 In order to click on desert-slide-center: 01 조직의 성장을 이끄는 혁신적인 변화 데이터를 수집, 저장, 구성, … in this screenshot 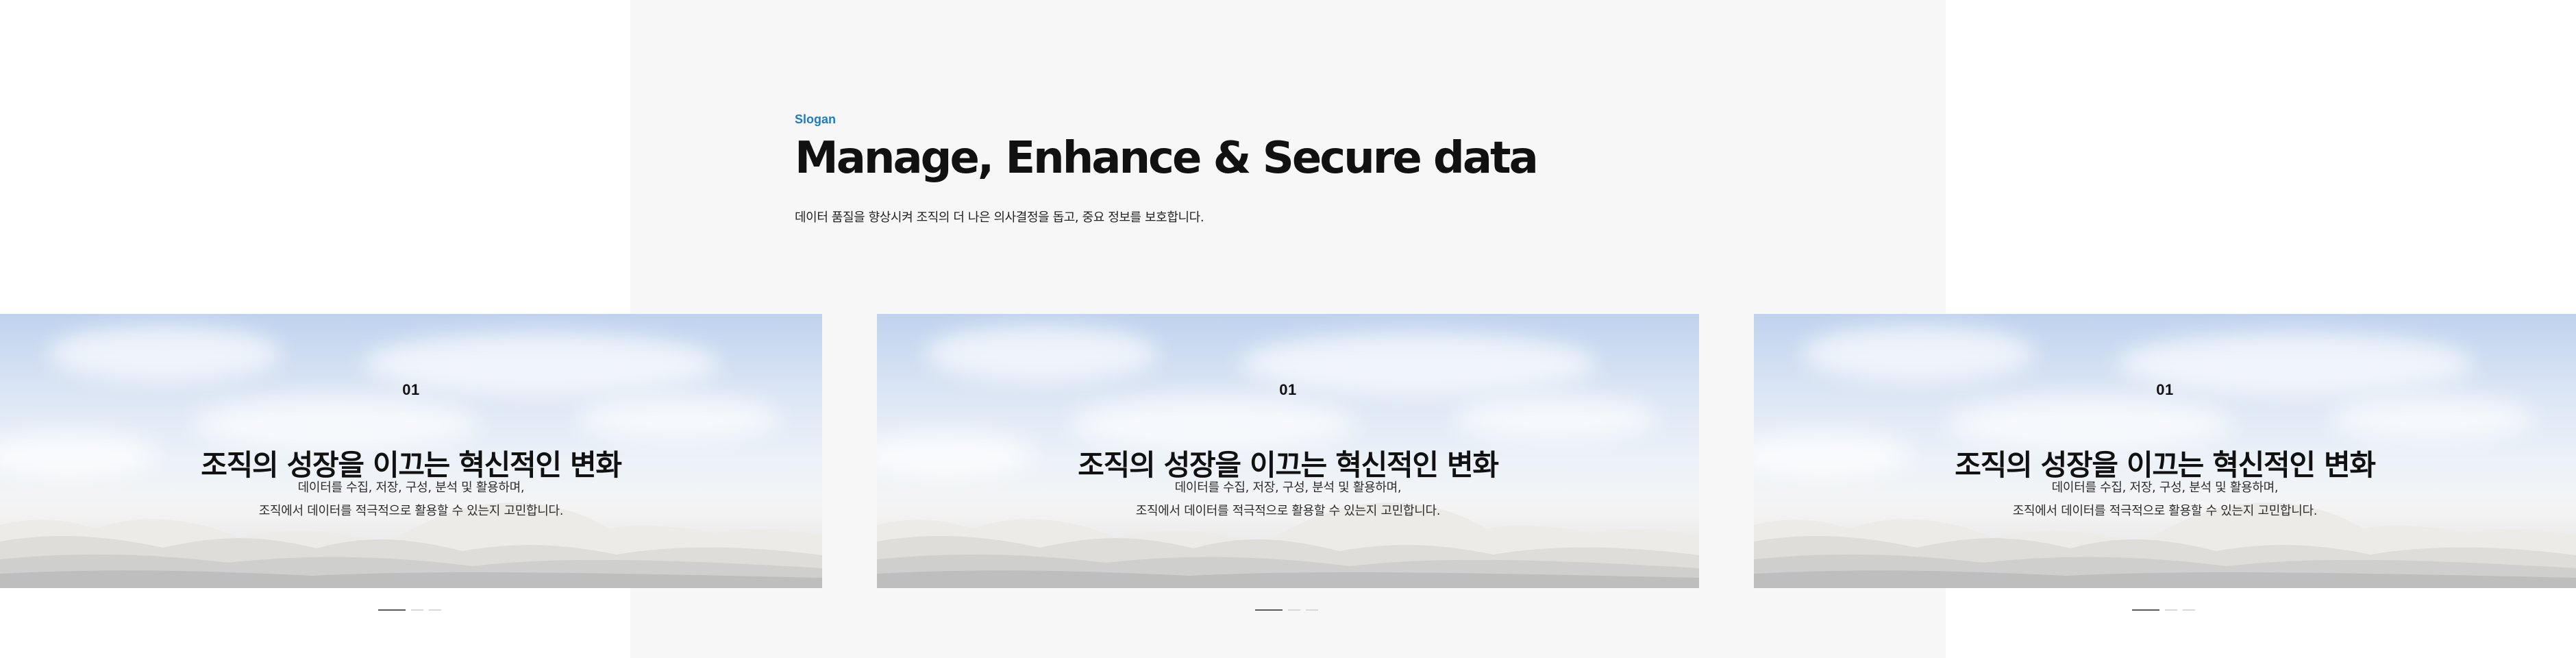, I will do `click(1288, 451)`.